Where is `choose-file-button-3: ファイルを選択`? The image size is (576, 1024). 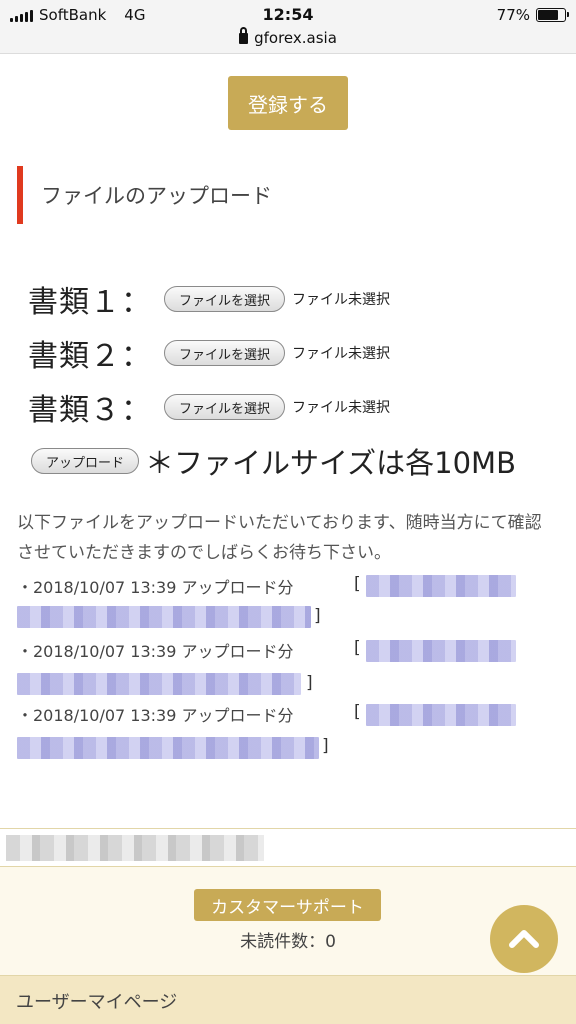
choose-file-button-3: ファイルを選択 is located at coordinates (225, 407).